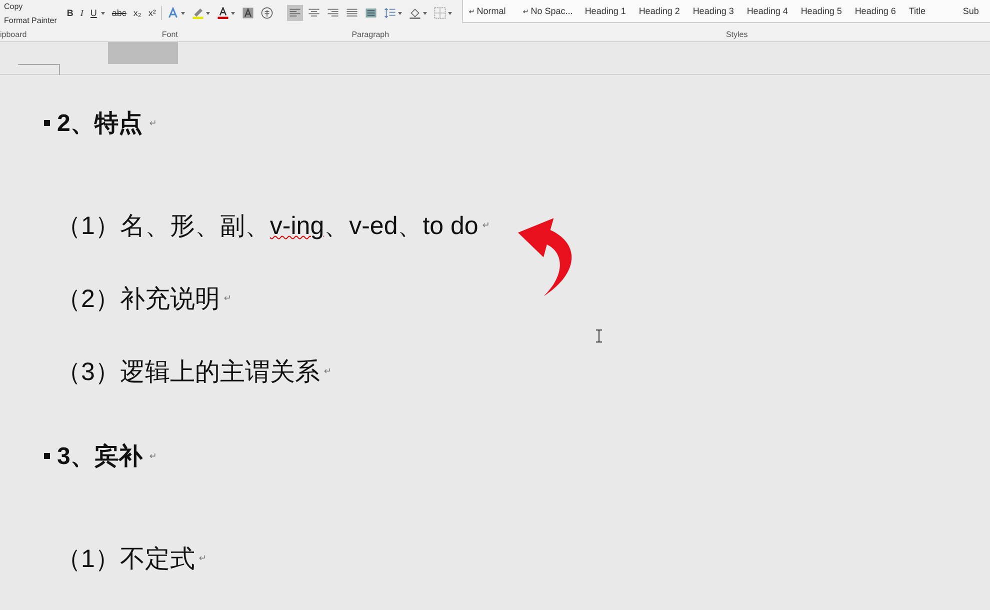  I want to click on style-option: Heading 5, so click(821, 11).